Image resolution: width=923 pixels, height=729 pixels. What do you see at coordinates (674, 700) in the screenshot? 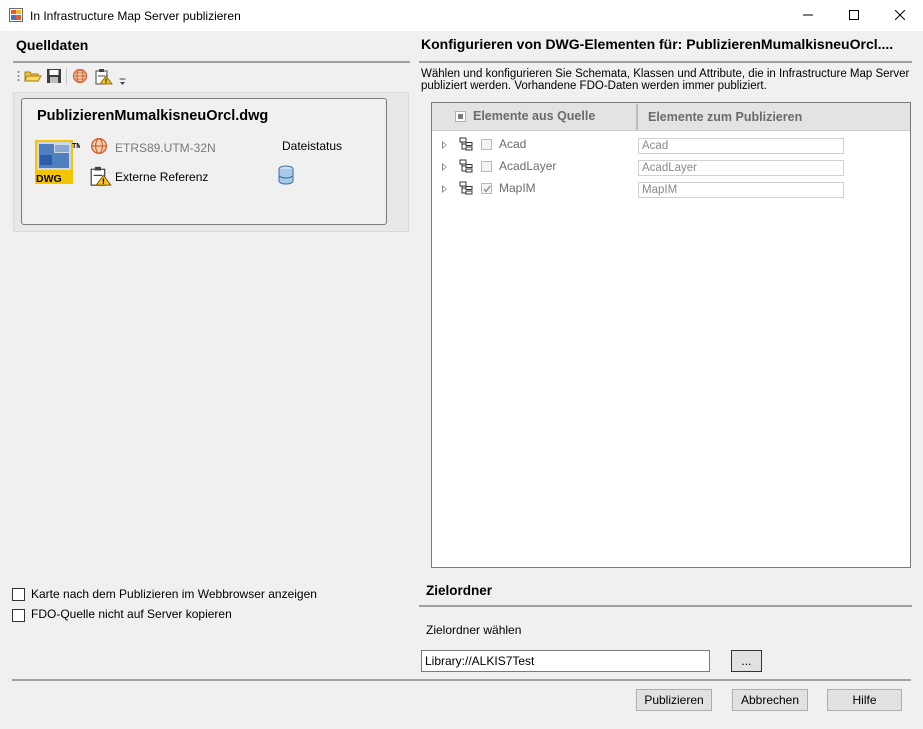
I see `publish-button: Publizieren` at bounding box center [674, 700].